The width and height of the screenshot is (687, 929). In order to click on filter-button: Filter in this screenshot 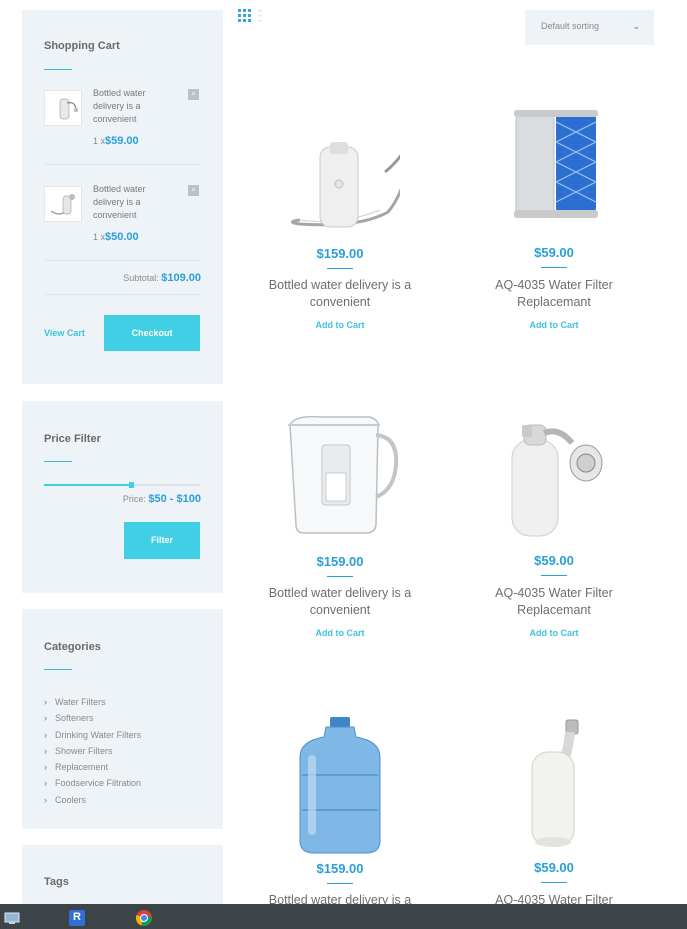, I will do `click(162, 540)`.